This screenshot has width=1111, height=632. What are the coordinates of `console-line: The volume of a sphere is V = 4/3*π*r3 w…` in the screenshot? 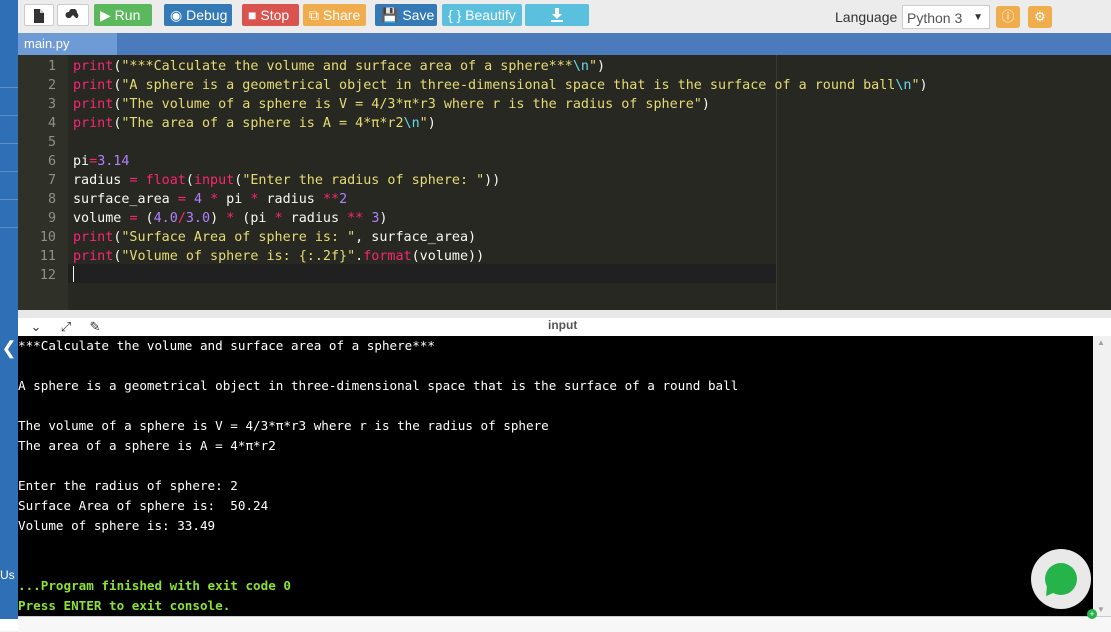 It's located at (283, 425).